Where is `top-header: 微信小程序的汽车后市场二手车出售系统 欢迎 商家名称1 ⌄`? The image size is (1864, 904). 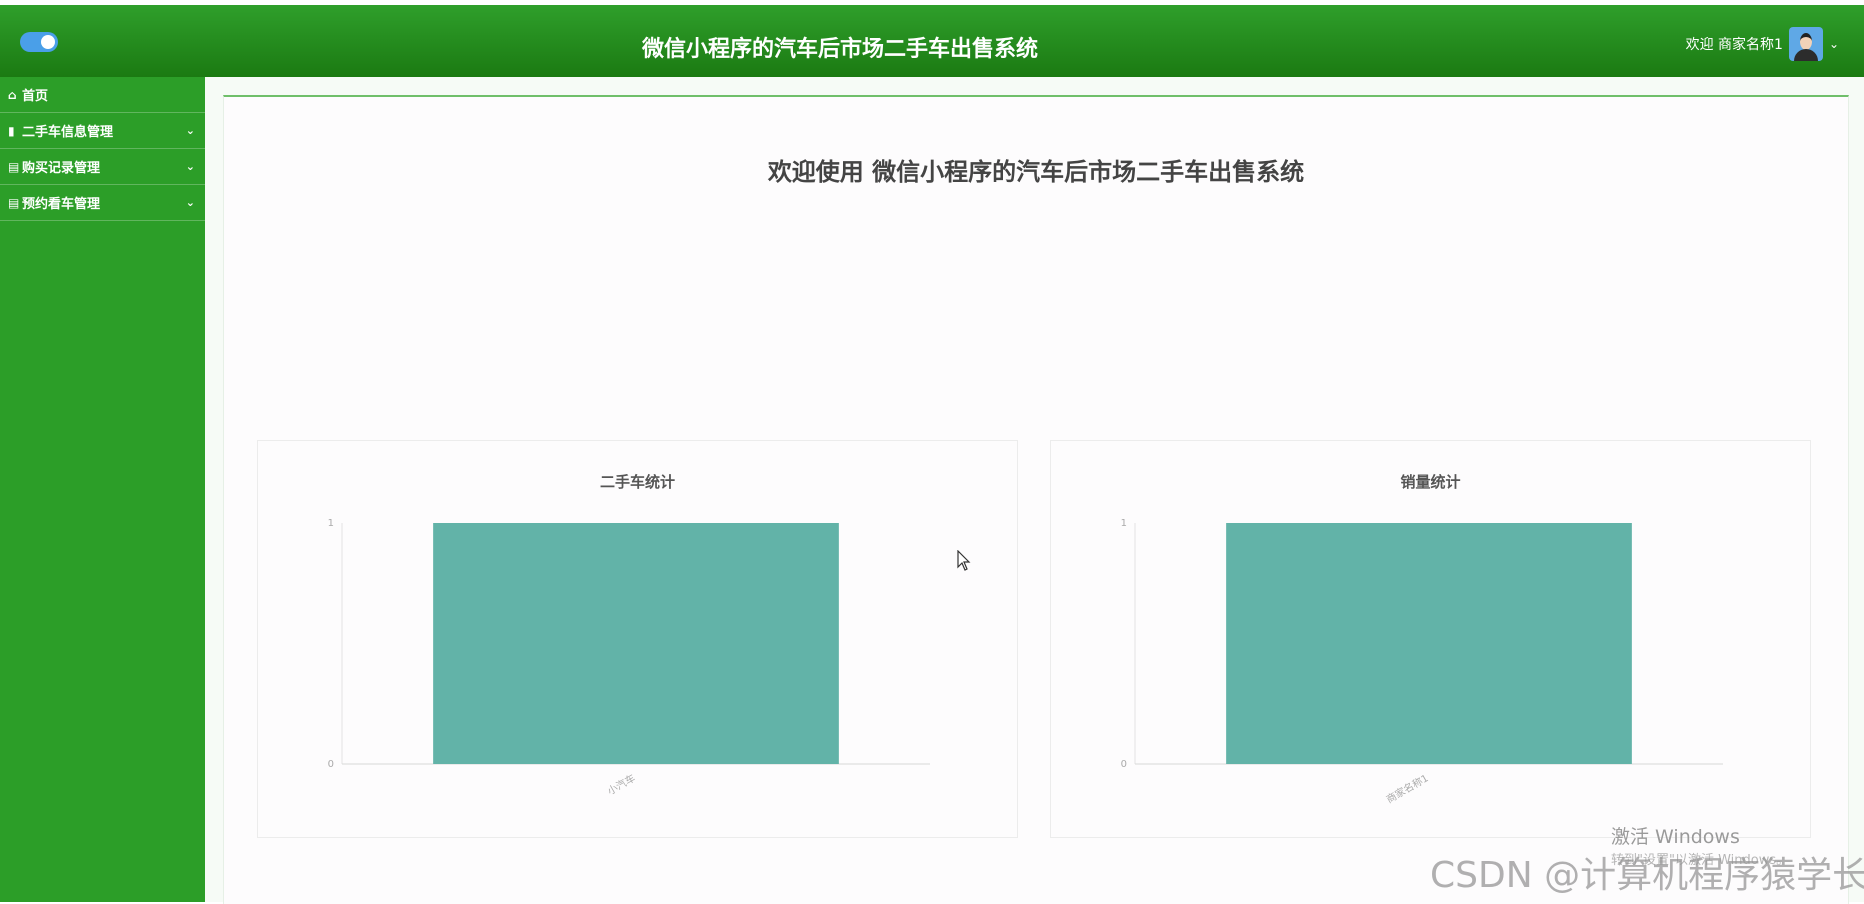 top-header: 微信小程序的汽车后市场二手车出售系统 欢迎 商家名称1 ⌄ is located at coordinates (932, 41).